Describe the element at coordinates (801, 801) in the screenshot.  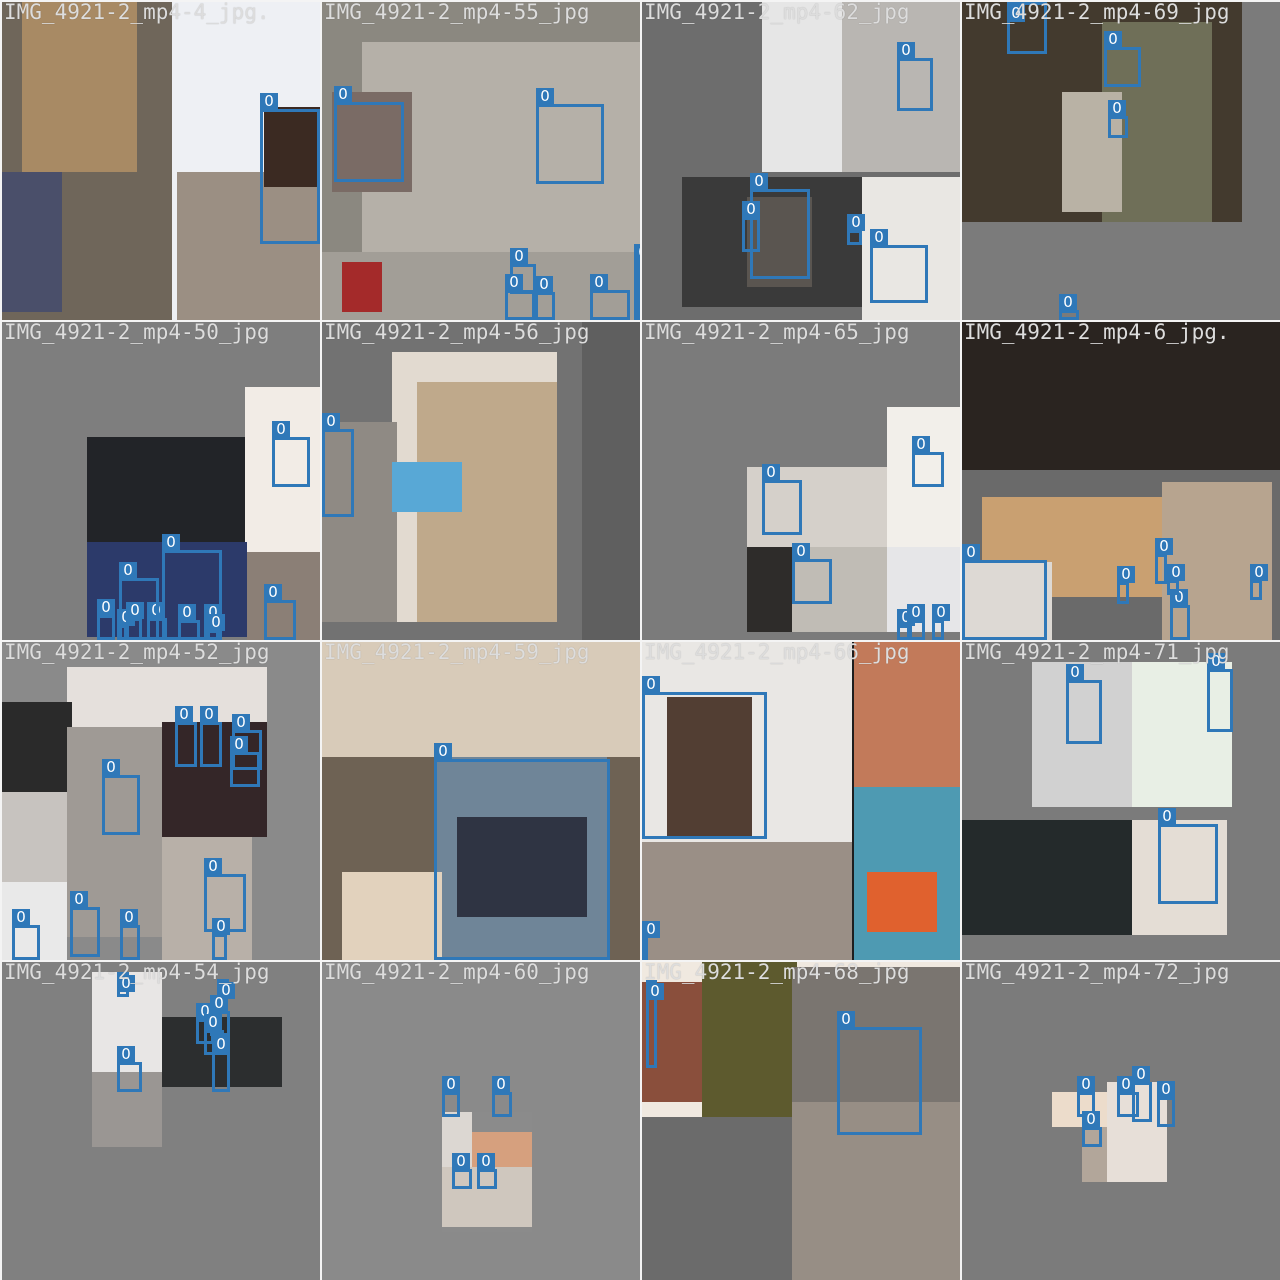
I see `mosaic-tile: 0 0 IMG_4921-2_mp4-66_jpg` at that location.